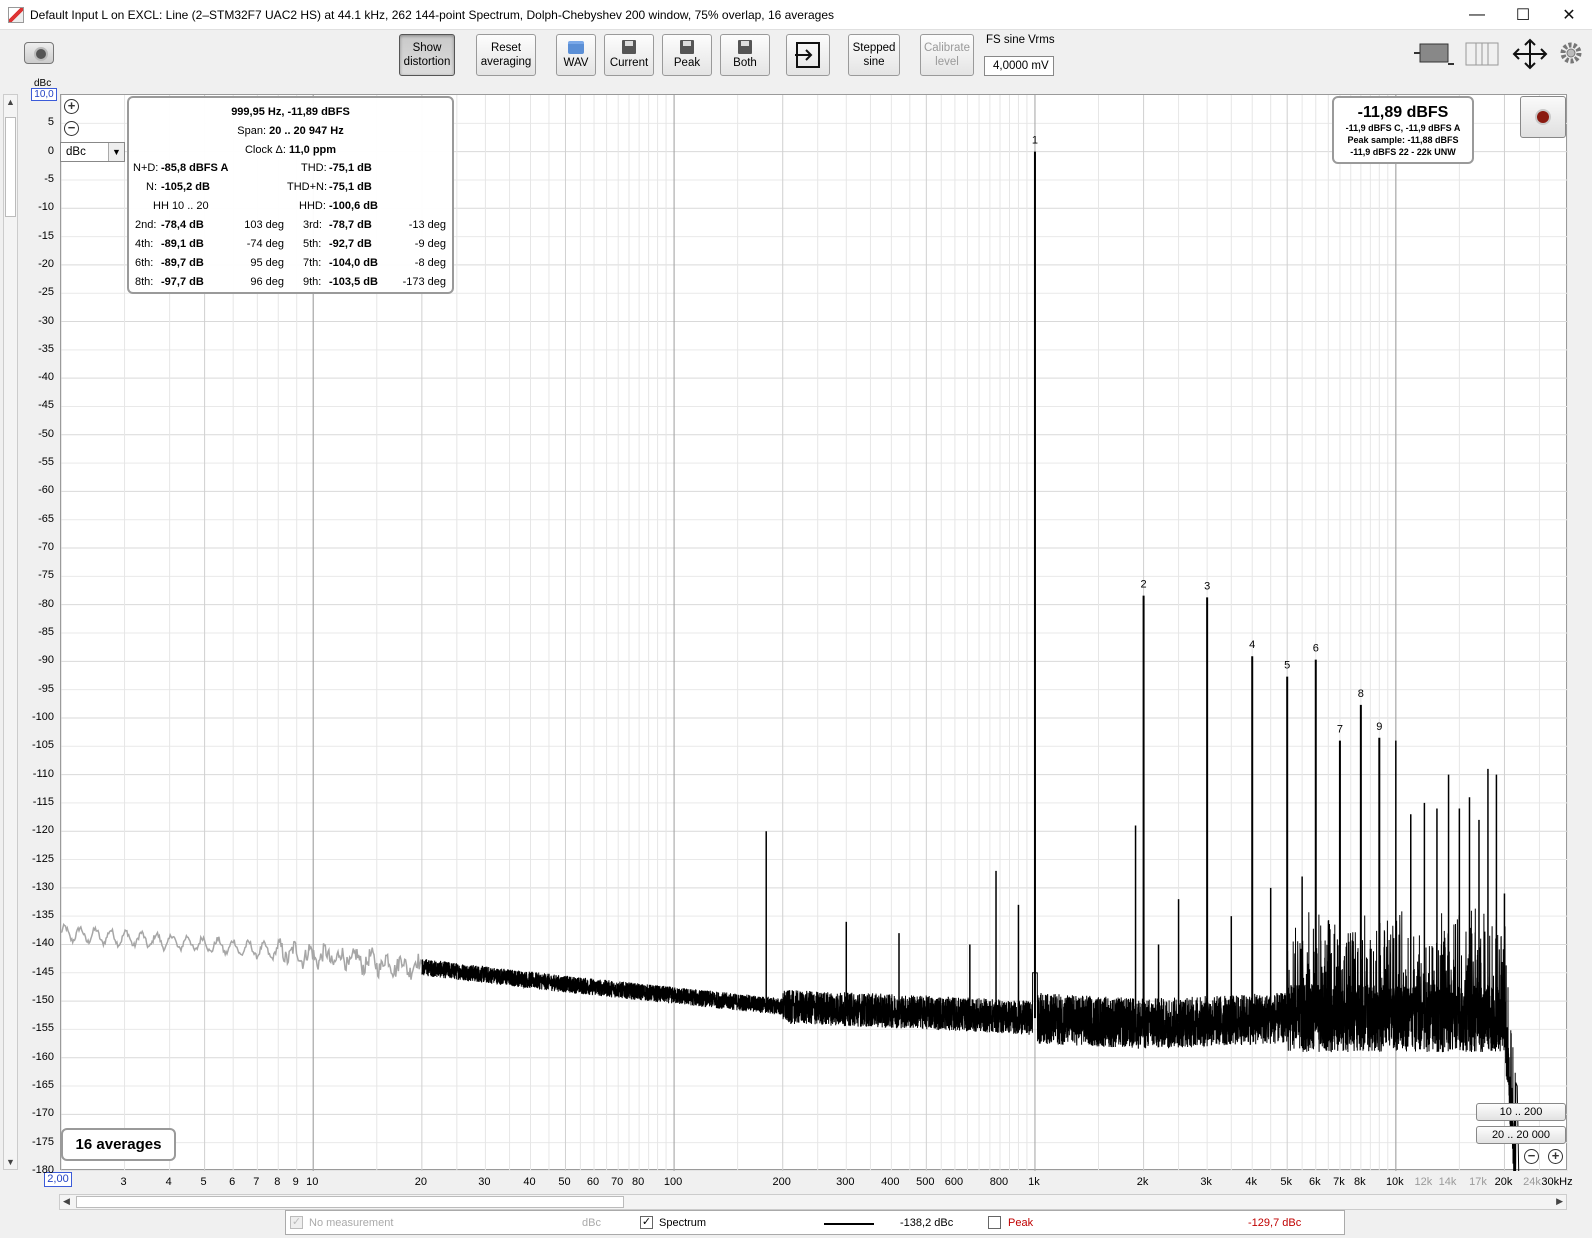 Image resolution: width=1592 pixels, height=1238 pixels. I want to click on x-zoom-out-icon: −, so click(1531, 1156).